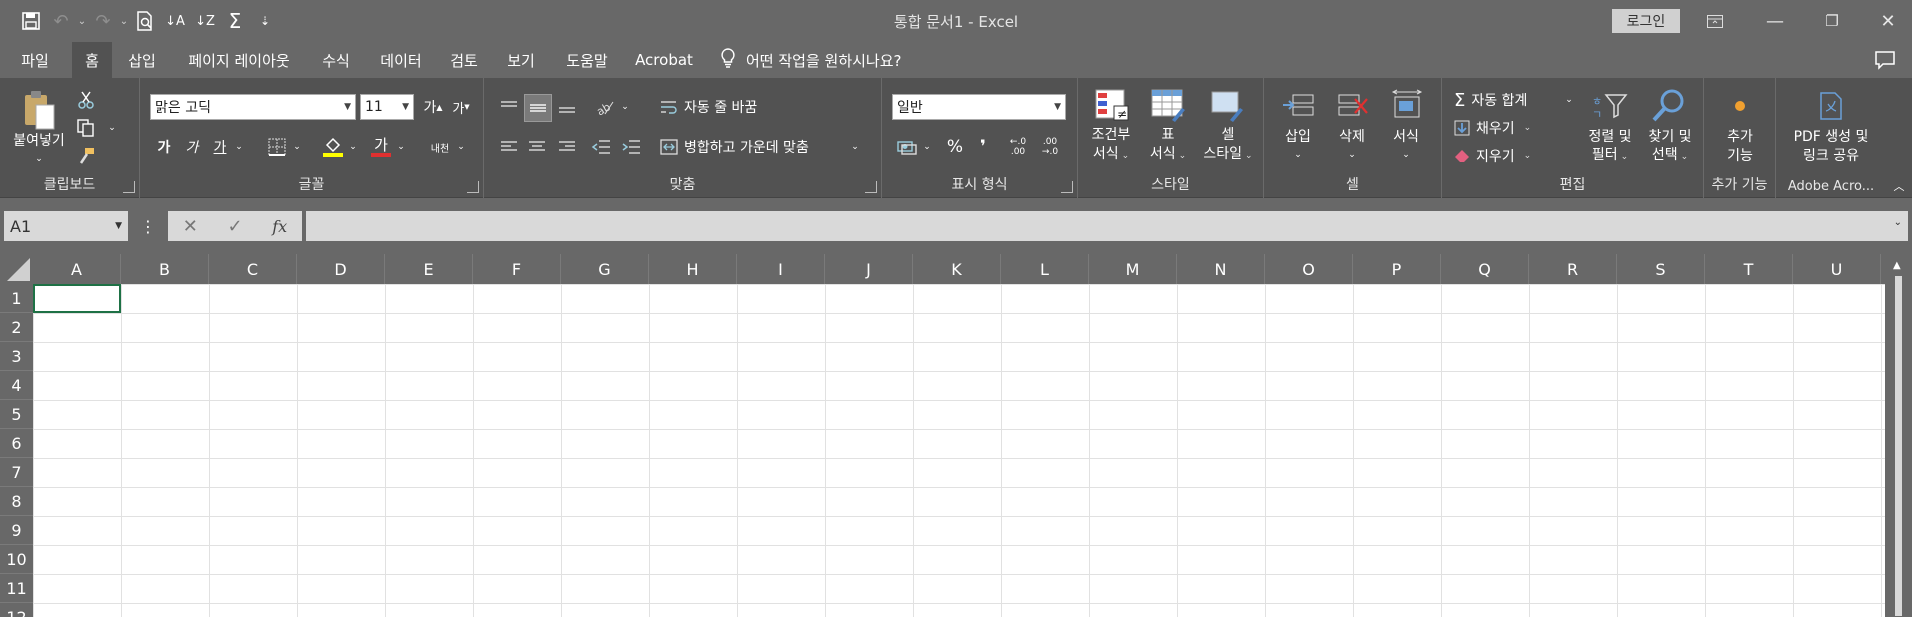 The image size is (1912, 617). What do you see at coordinates (16, 414) in the screenshot?
I see `row-header: 5` at bounding box center [16, 414].